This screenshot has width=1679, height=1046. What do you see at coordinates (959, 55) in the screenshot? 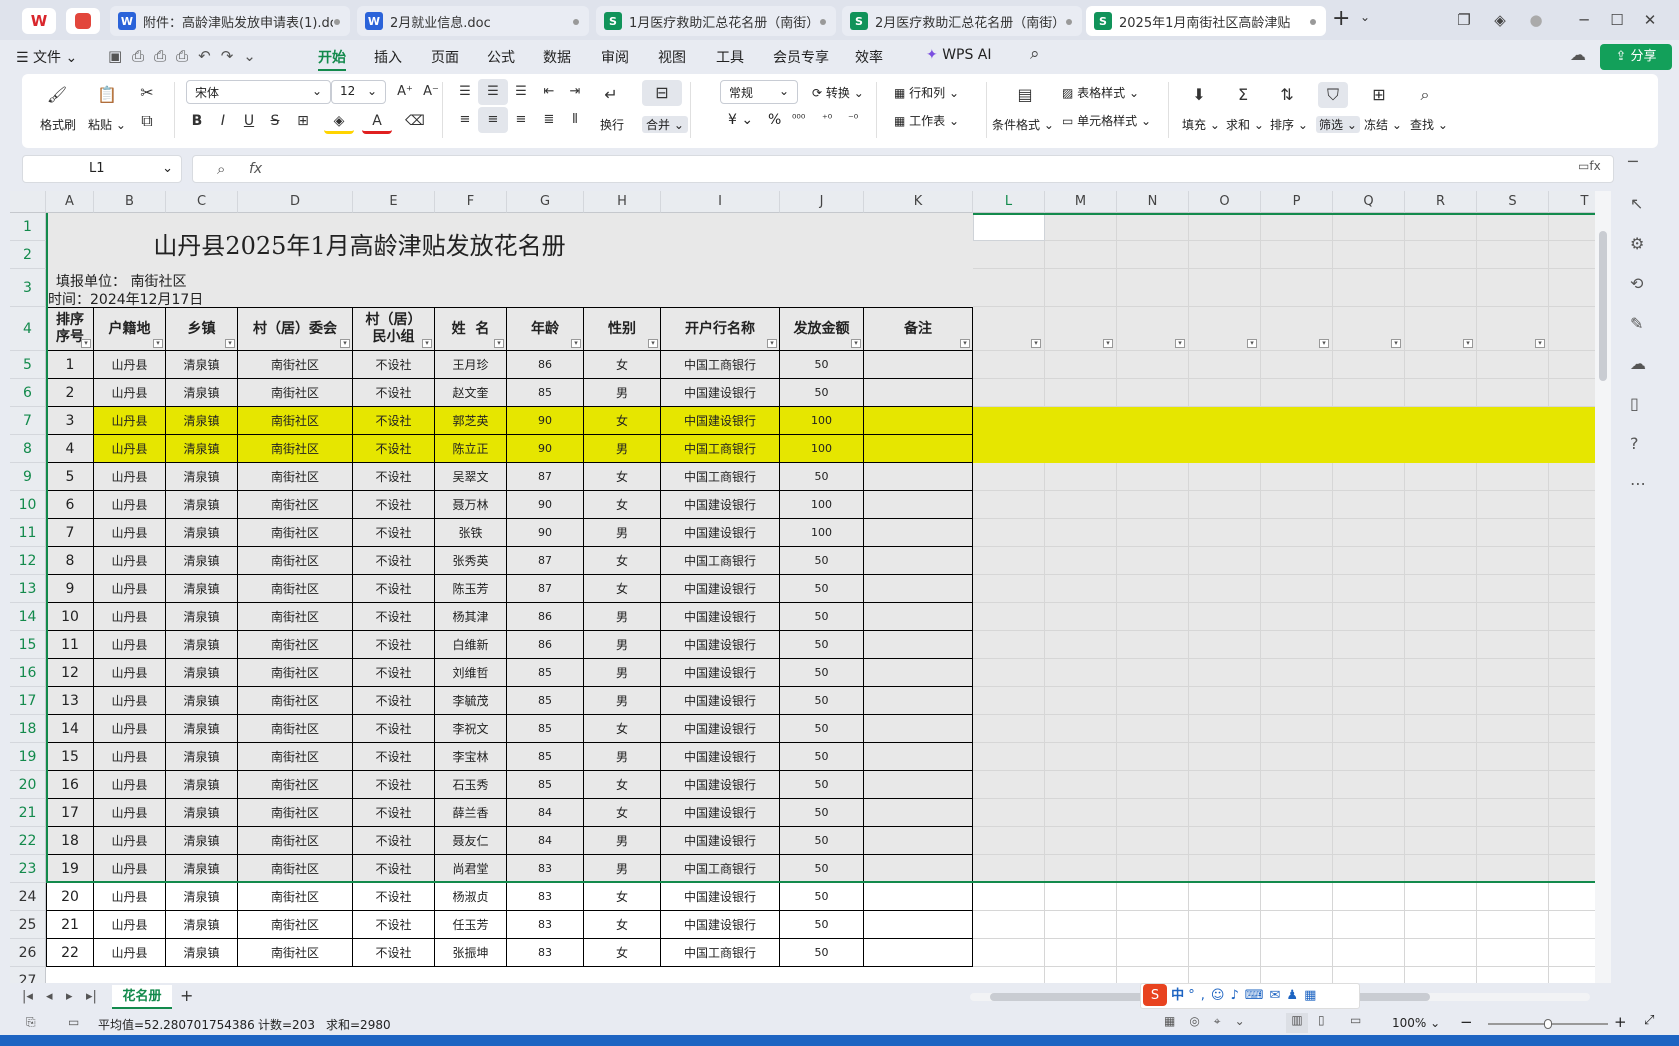
I see `wps-ai-button: ✦ WPS AI` at bounding box center [959, 55].